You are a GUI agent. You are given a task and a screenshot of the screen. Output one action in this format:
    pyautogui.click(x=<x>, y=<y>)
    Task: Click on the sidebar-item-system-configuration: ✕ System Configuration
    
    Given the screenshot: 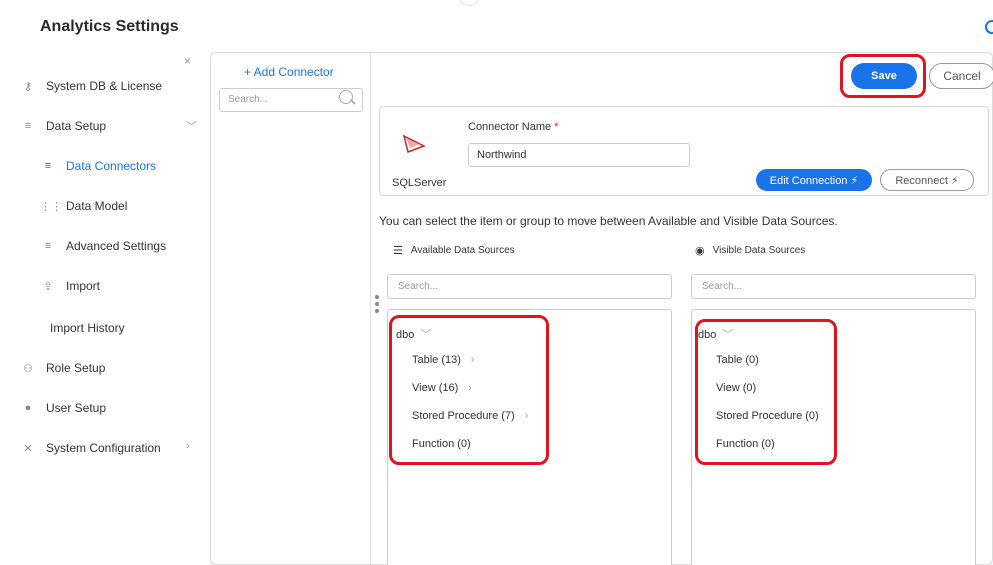 What is the action you would take?
    pyautogui.click(x=90, y=448)
    